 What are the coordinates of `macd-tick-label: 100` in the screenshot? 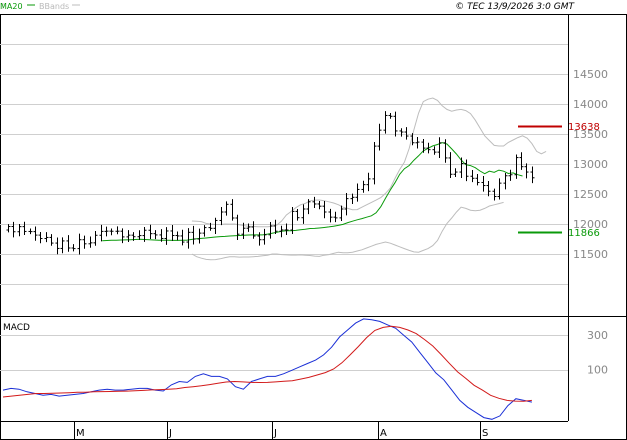 It's located at (597, 370).